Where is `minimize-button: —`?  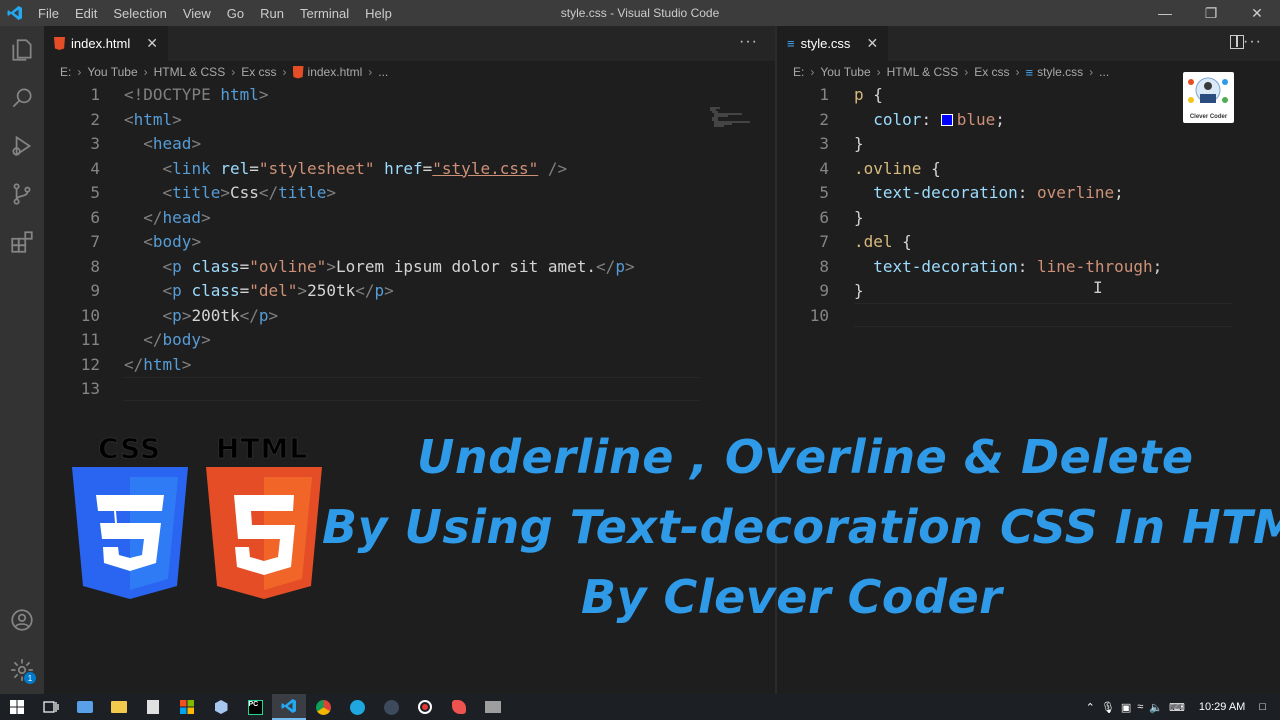 minimize-button: — is located at coordinates (1165, 13).